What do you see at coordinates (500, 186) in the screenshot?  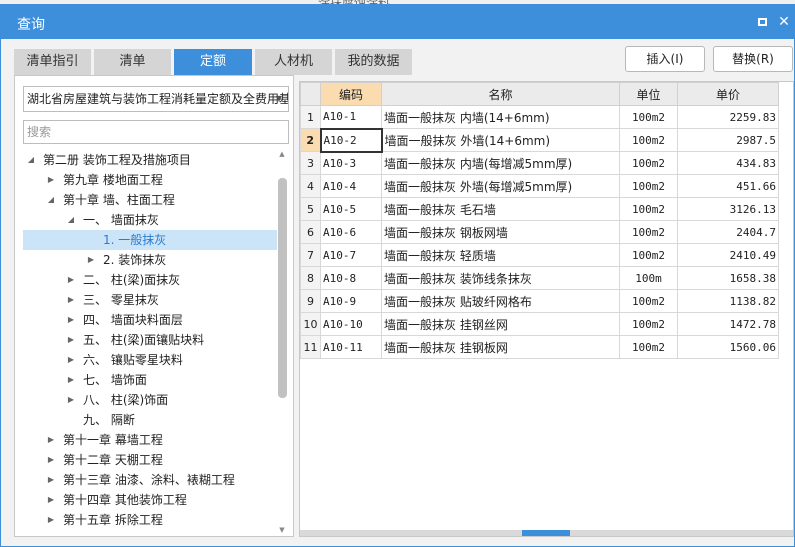 I see `cell-name: 墙面一般抹灰 外墙(每增减5mm厚)` at bounding box center [500, 186].